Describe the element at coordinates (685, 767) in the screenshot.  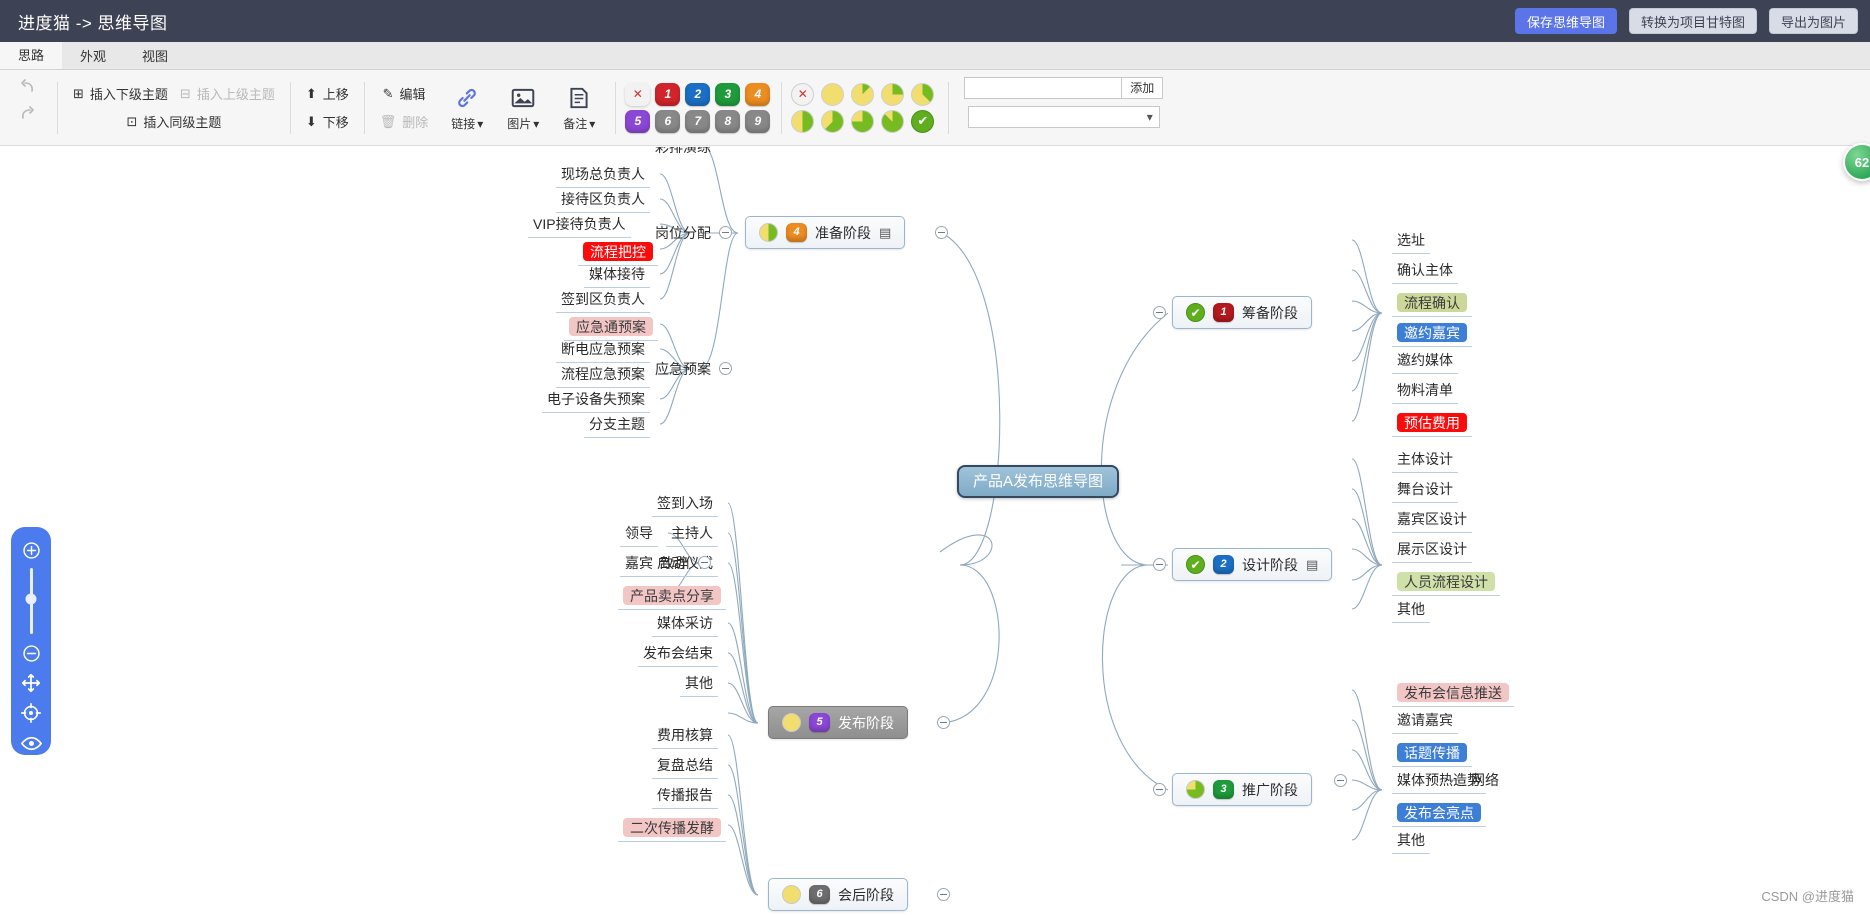
I see `leaf-node: 复盘总结` at that location.